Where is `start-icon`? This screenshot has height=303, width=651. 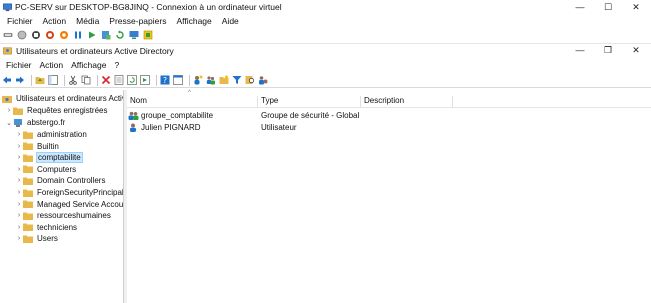
start-icon is located at coordinates (22, 35).